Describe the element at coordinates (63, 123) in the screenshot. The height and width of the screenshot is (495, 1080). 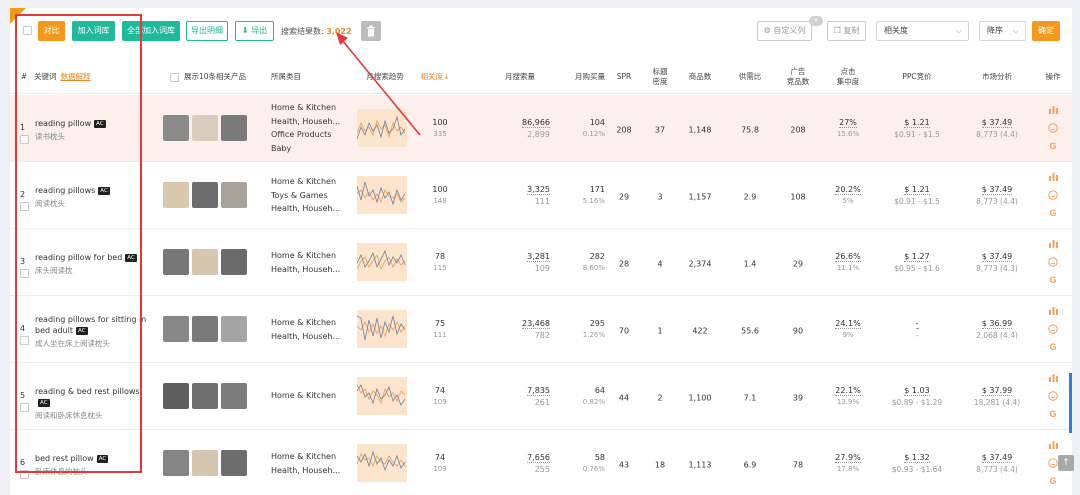
I see `keyword-link: reading pillow` at that location.